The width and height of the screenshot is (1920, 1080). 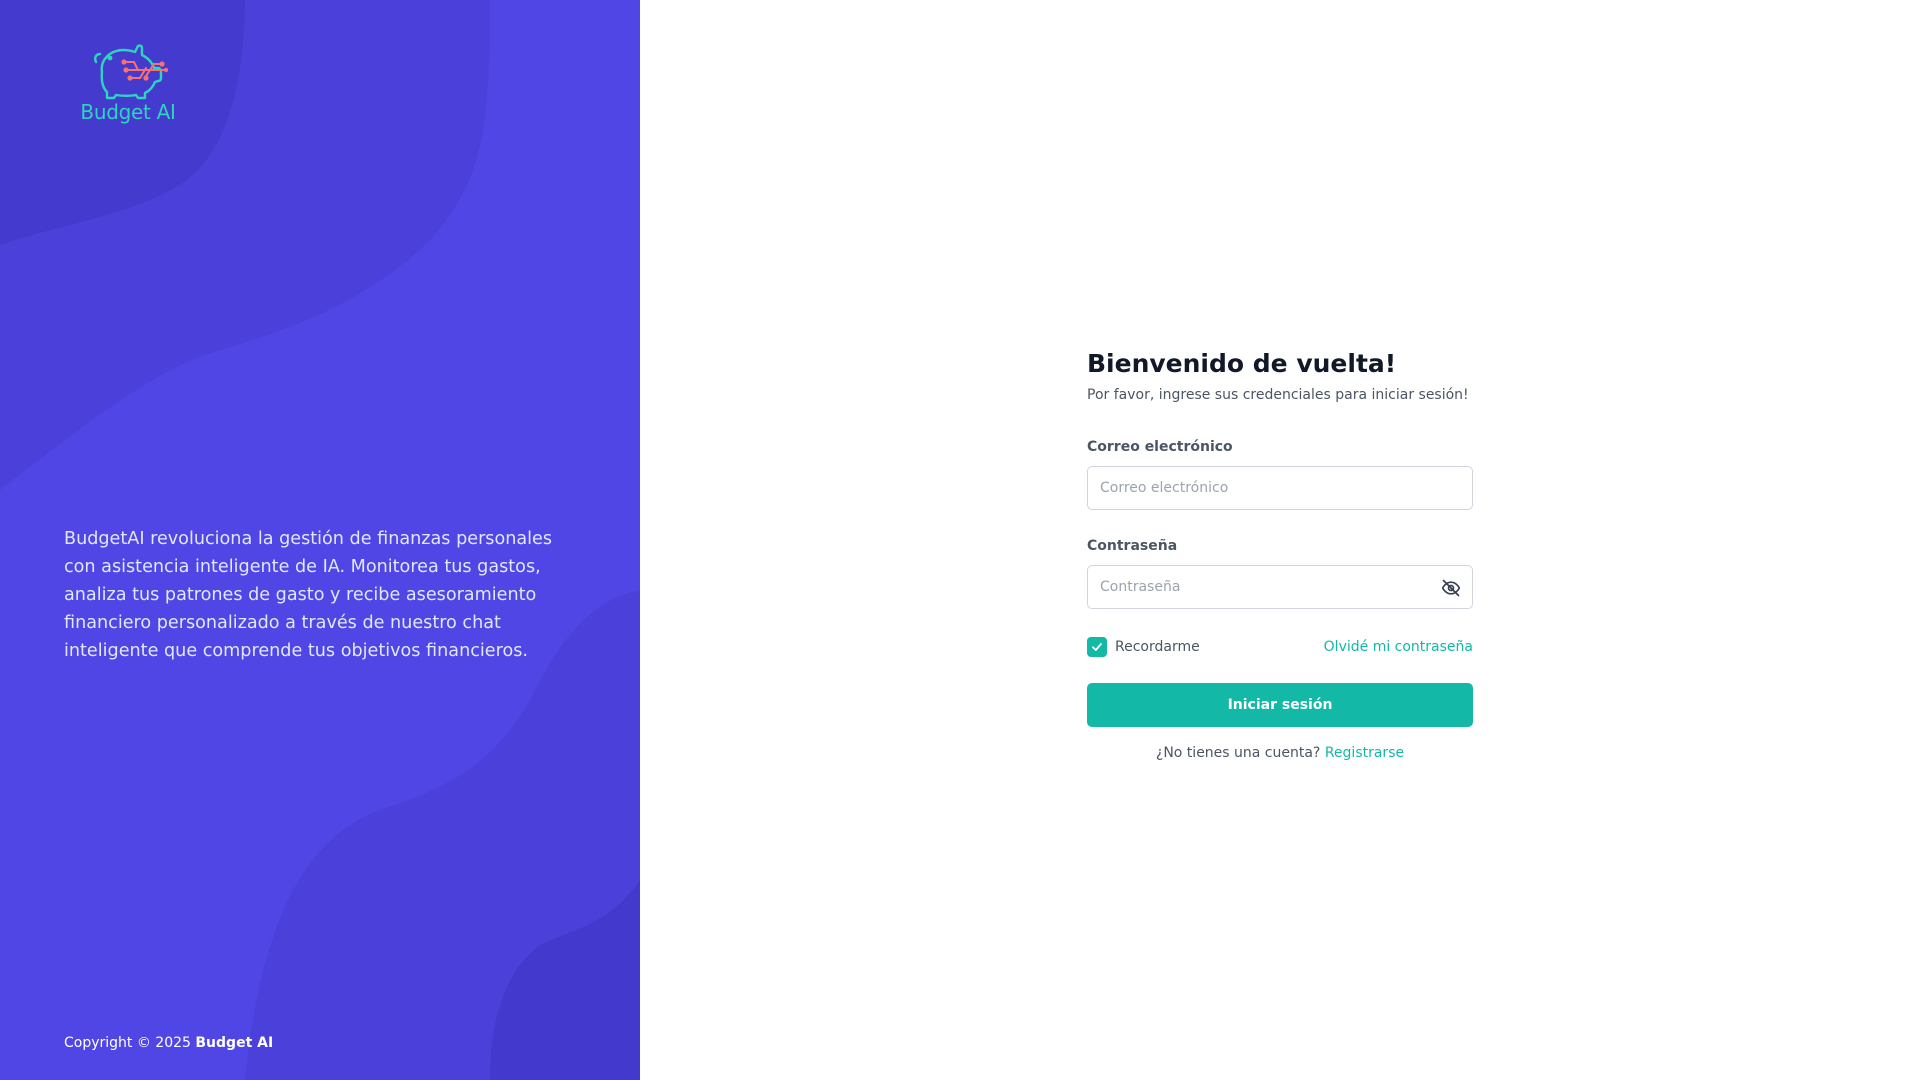 I want to click on remember-me: Recordarme, so click(x=1143, y=647).